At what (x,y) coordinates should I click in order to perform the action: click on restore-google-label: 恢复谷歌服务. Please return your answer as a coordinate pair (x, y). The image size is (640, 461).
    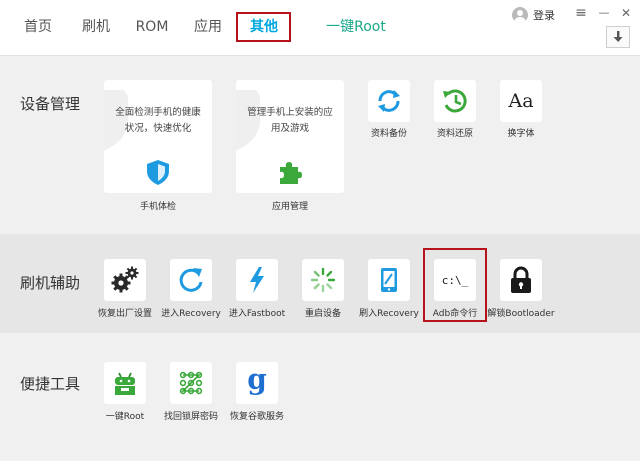
    Looking at the image, I should click on (256, 417).